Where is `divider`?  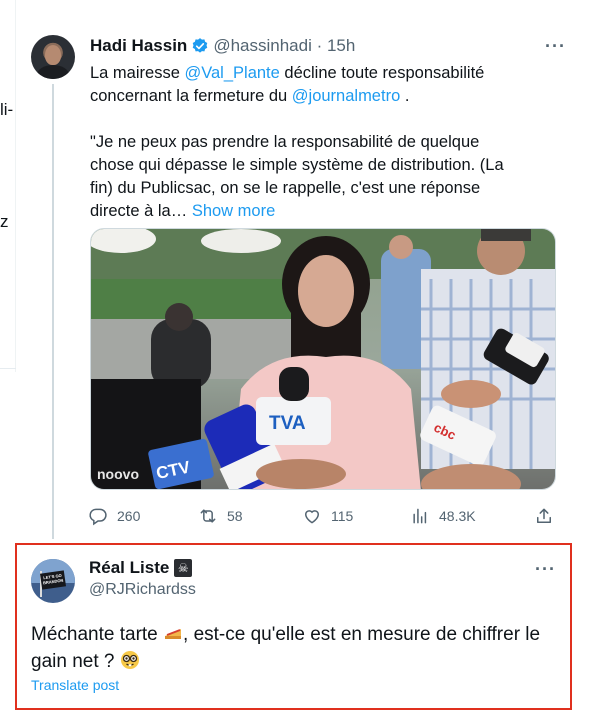 divider is located at coordinates (8, 368).